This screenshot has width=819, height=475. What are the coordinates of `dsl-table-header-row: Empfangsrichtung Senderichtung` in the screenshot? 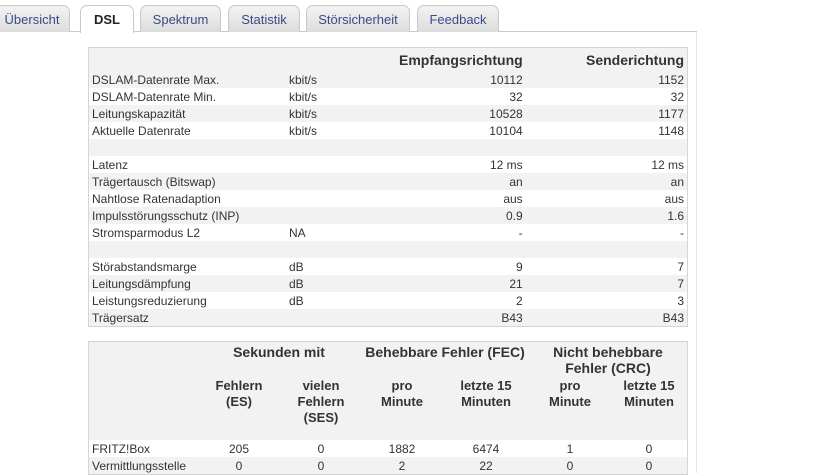 It's located at (388, 59).